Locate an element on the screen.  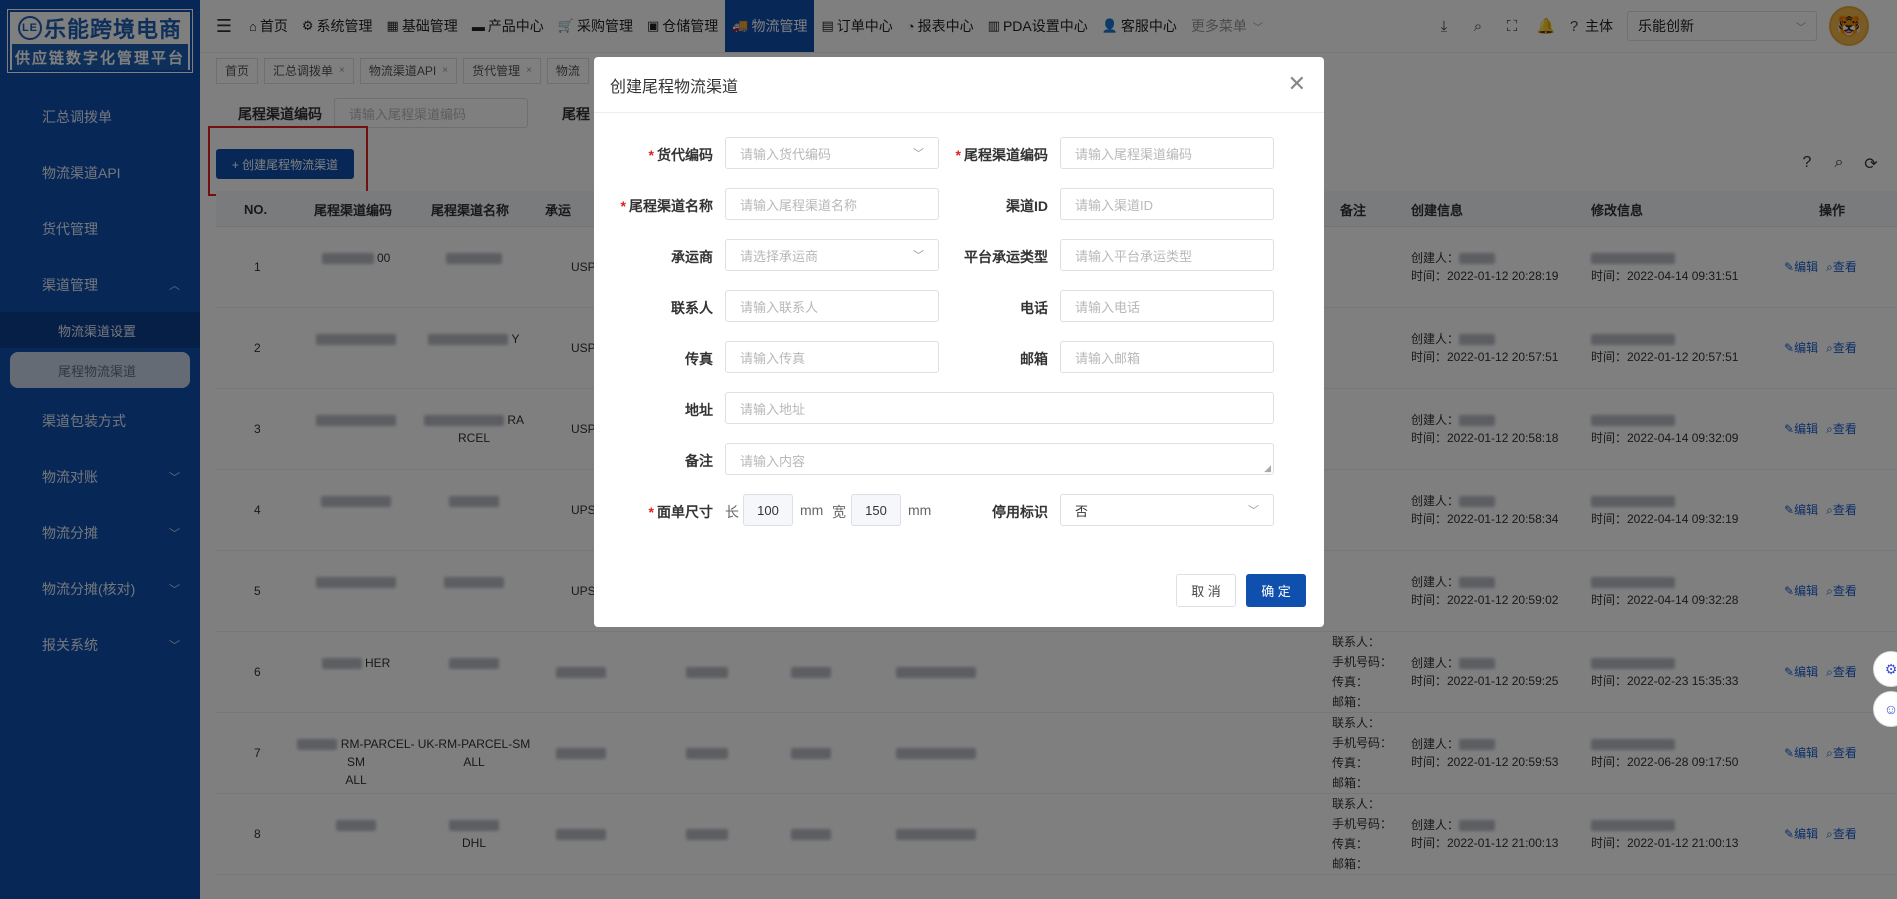
email-label: 邮箱 is located at coordinates (948, 359).